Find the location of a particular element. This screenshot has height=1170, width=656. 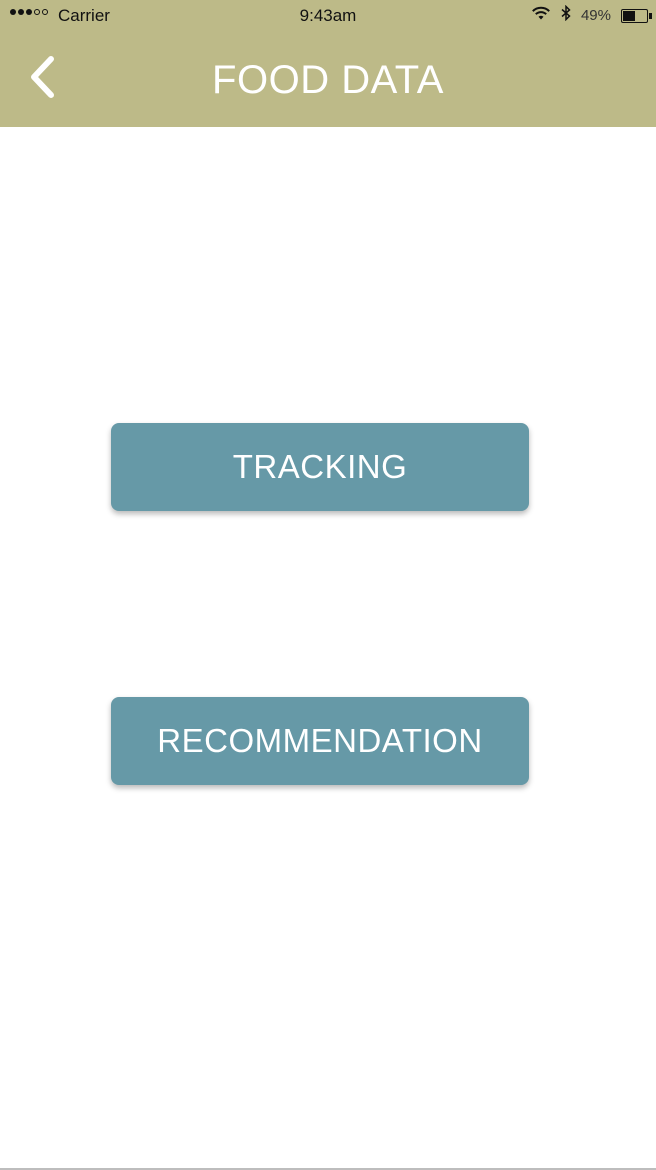

status-right-group: 49% is located at coordinates (591, 15).